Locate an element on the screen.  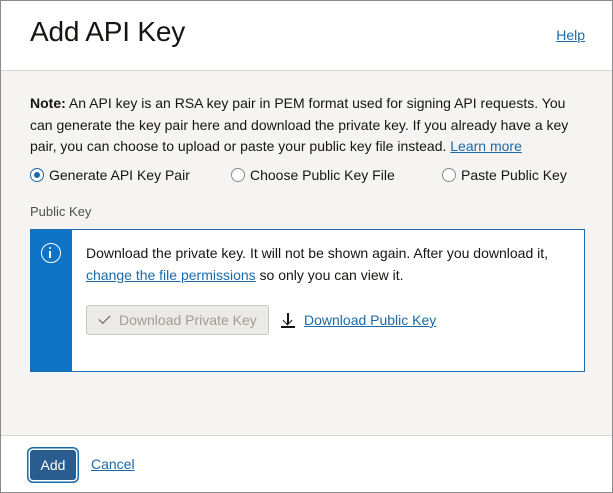
dialog-title: Add API Key is located at coordinates (108, 31).